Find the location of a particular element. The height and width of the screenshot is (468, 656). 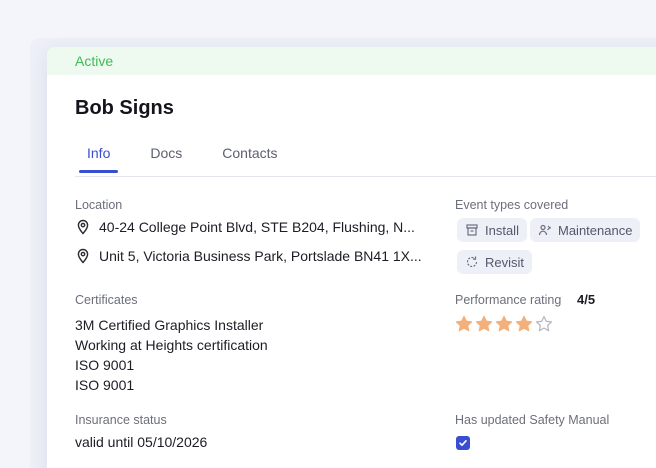

star-empty-icon is located at coordinates (544, 323).